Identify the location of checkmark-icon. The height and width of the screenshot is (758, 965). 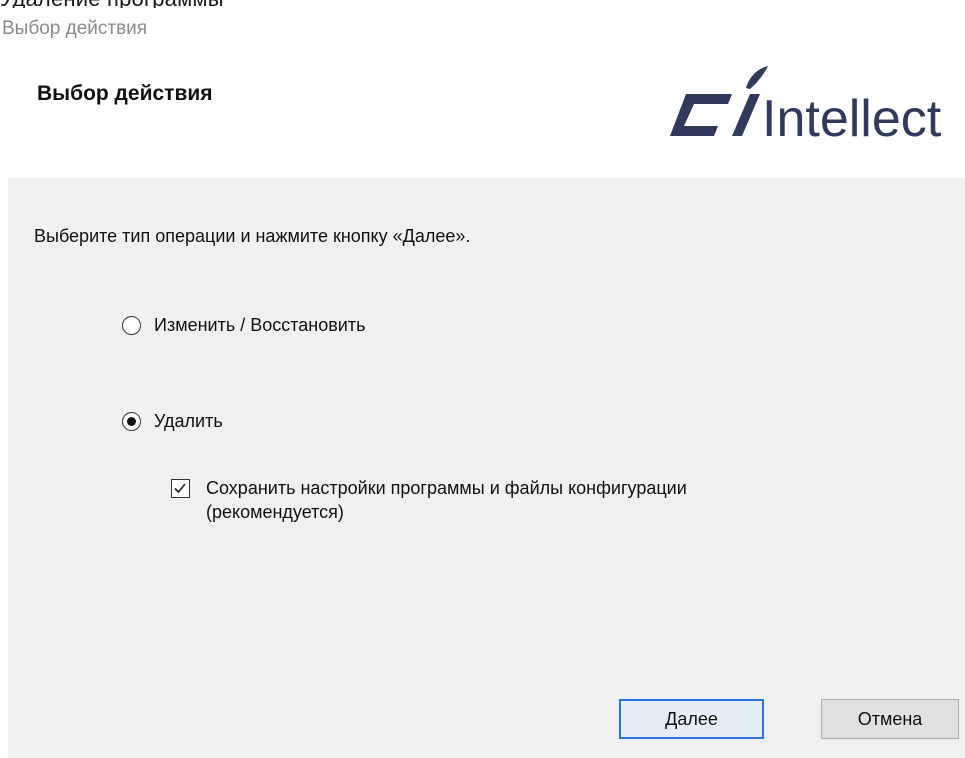
(180, 488).